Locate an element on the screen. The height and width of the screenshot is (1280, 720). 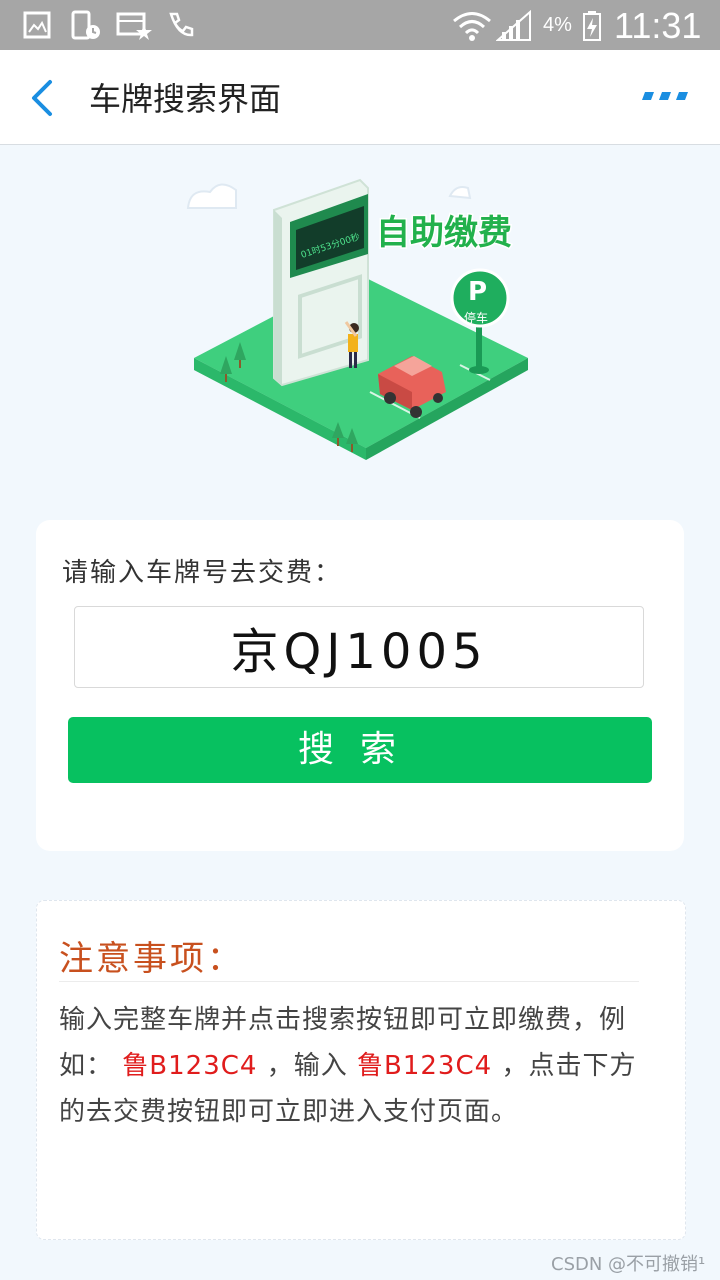
more-icon is located at coordinates (665, 98).